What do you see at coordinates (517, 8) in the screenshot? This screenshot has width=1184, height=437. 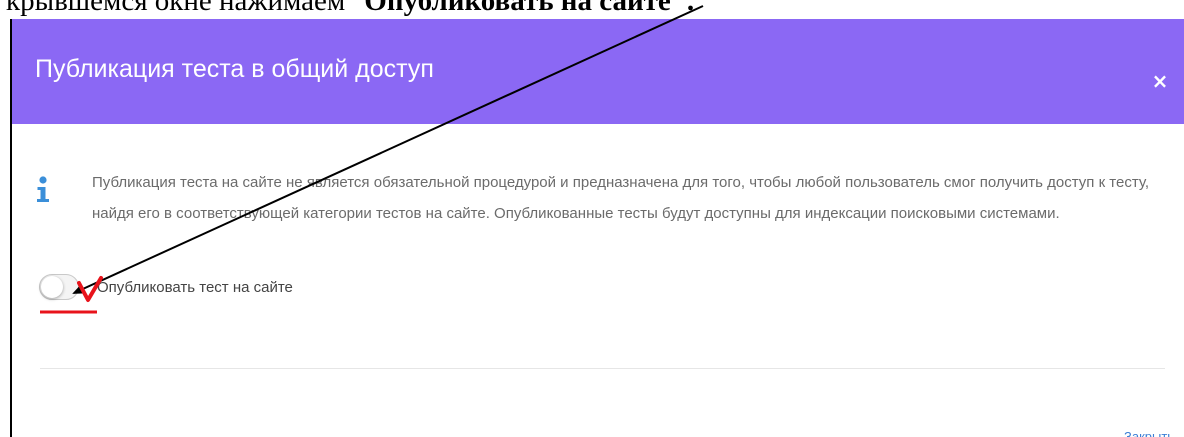 I see `document-text-bold: Опубликовать на сайте` at bounding box center [517, 8].